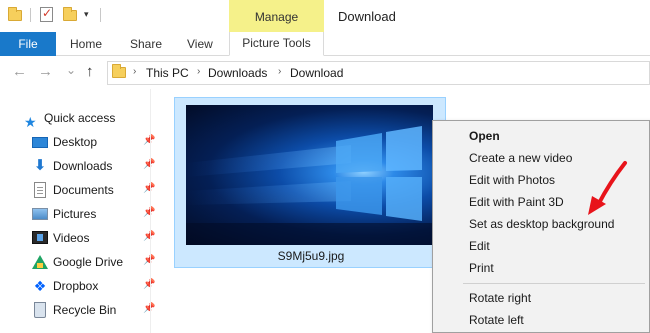  What do you see at coordinates (325, 44) in the screenshot?
I see `ribbon-tabs: File Home Share View Picture Tools` at bounding box center [325, 44].